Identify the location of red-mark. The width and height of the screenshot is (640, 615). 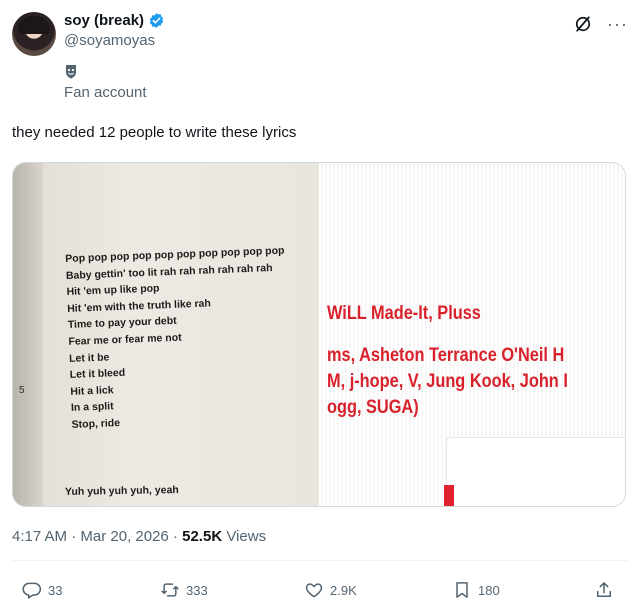
(449, 495).